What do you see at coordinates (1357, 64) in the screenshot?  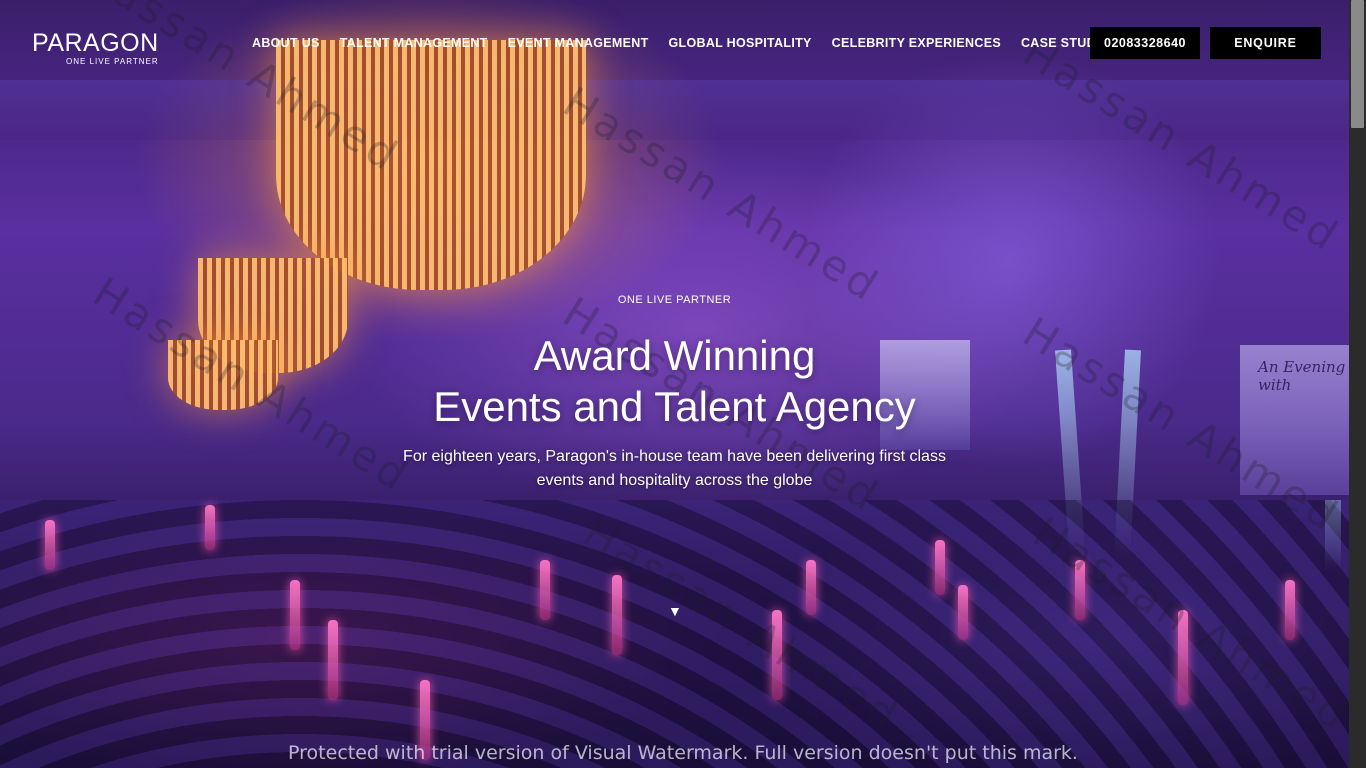 I see `scrollbar-thumb` at bounding box center [1357, 64].